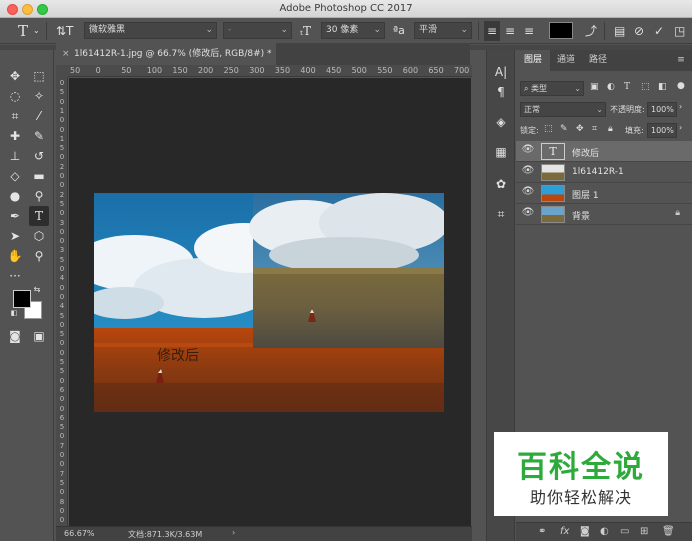  What do you see at coordinates (66, 54) in the screenshot?
I see `close-document-icon: ×` at bounding box center [66, 54].